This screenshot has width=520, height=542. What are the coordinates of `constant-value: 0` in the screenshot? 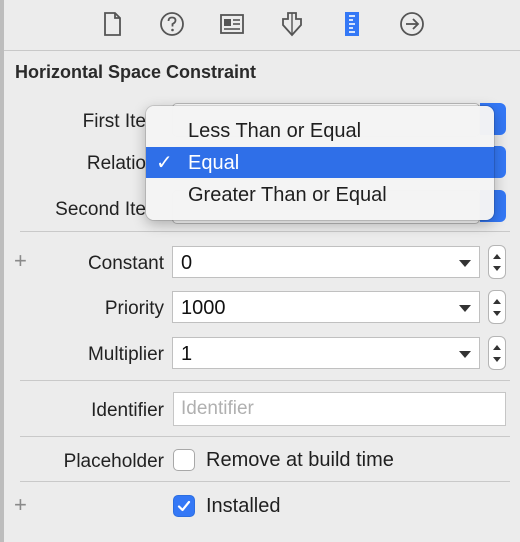 It's located at (187, 263).